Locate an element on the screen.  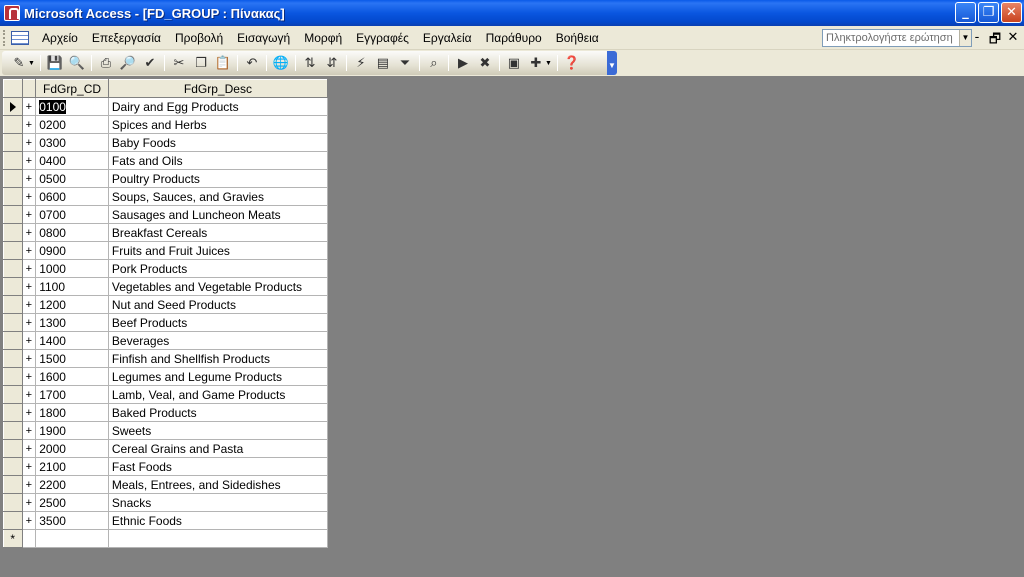
cell-fdgrp-cd: 3500 is located at coordinates (72, 520).